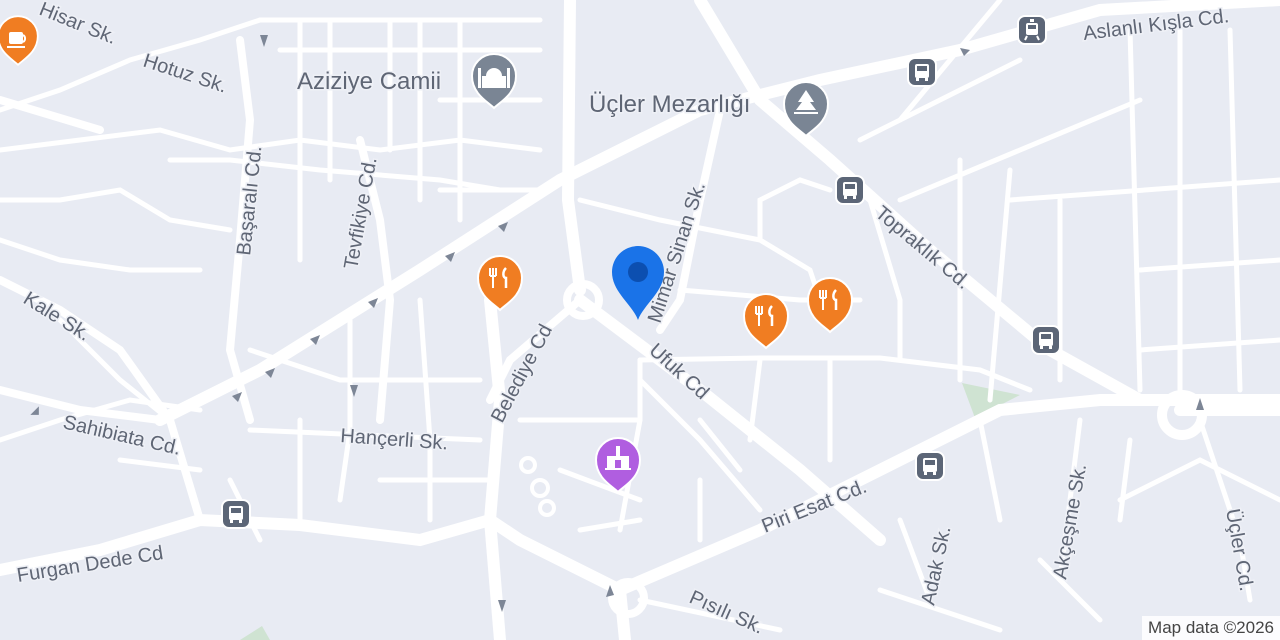 The width and height of the screenshot is (1280, 640). I want to click on street-label-ucler: Üçler Cd., so click(1239, 550).